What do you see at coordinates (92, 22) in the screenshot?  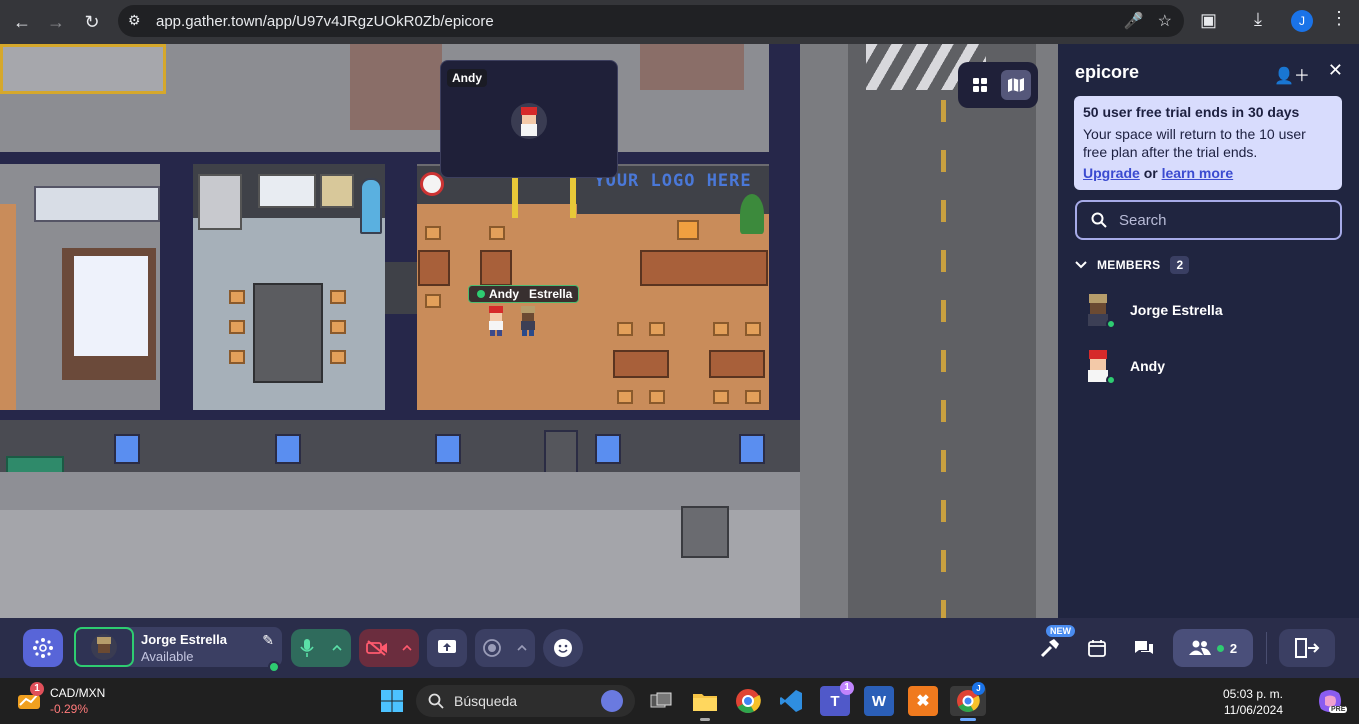 I see `reload-icon: ↻` at bounding box center [92, 22].